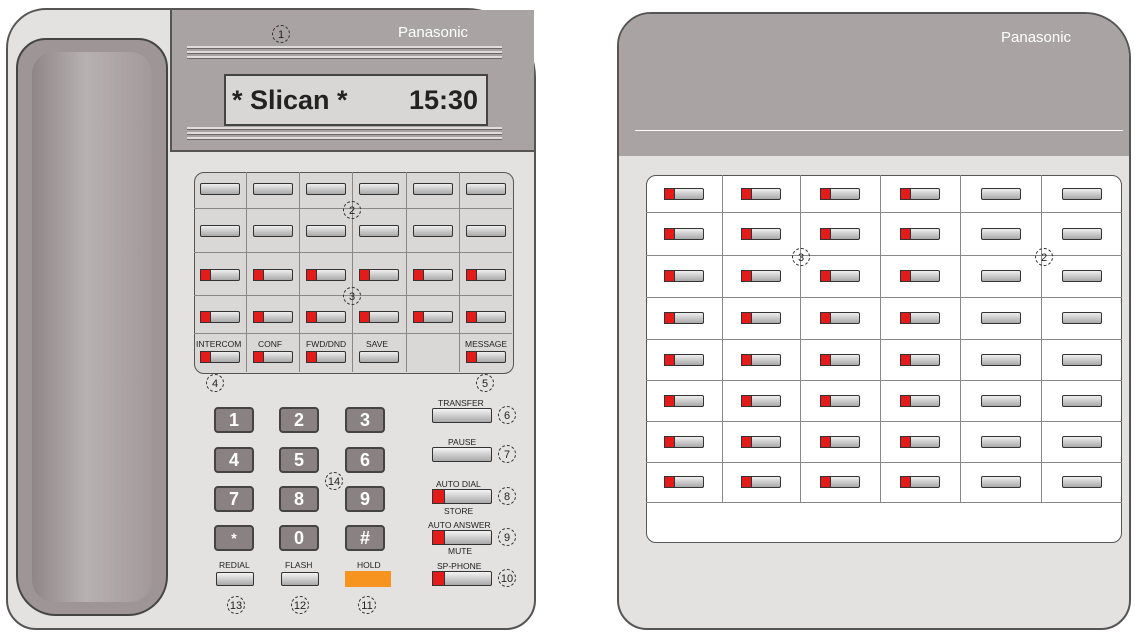  Describe the element at coordinates (462, 578) in the screenshot. I see `sp-phone-button` at that location.